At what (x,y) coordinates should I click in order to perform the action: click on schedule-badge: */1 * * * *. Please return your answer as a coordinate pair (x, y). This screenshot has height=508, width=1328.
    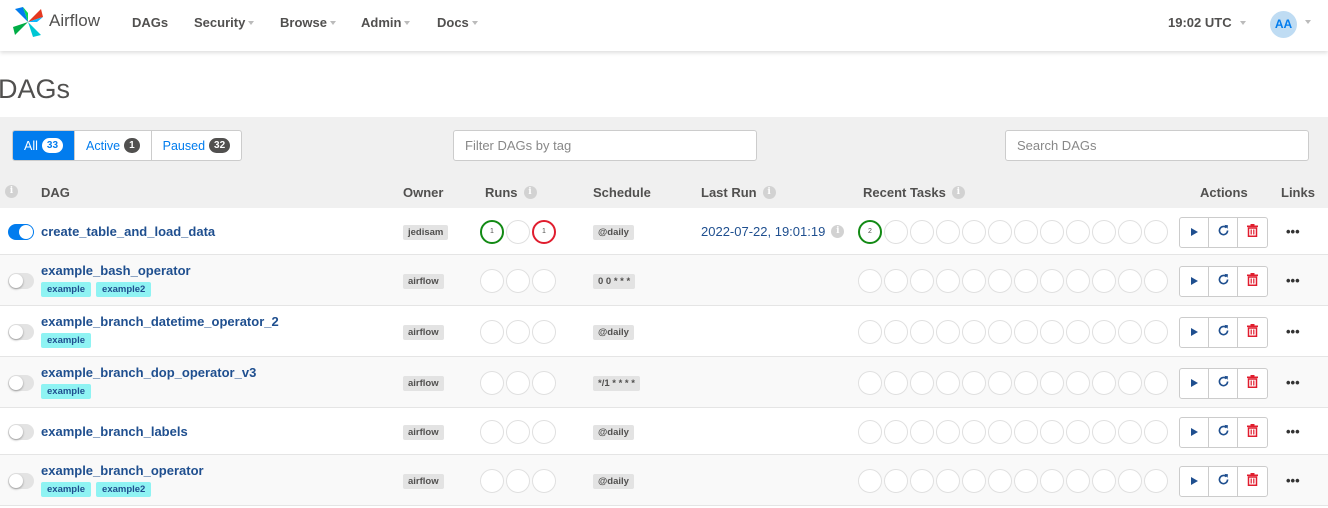
    Looking at the image, I should click on (616, 383).